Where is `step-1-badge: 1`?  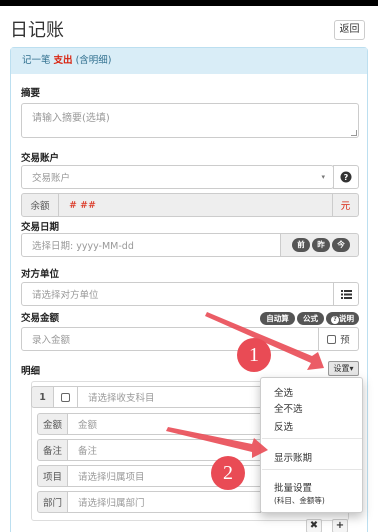 step-1-badge: 1 is located at coordinates (254, 355).